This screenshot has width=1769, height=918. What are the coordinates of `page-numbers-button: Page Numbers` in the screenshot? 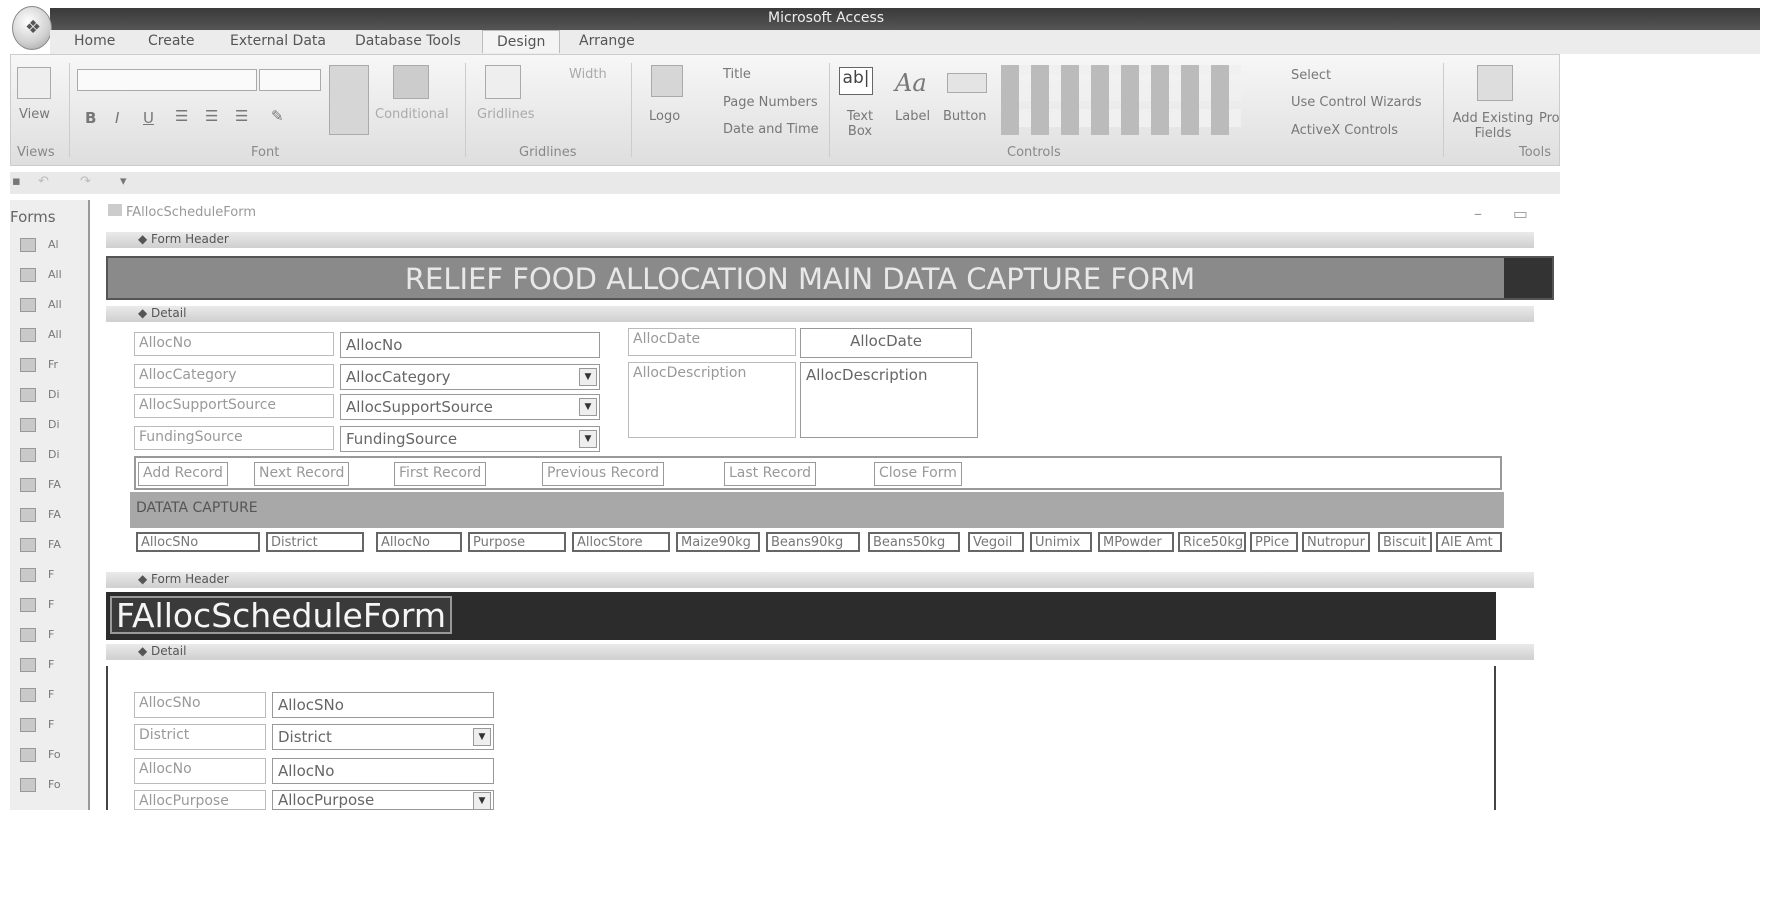 It's located at (770, 102).